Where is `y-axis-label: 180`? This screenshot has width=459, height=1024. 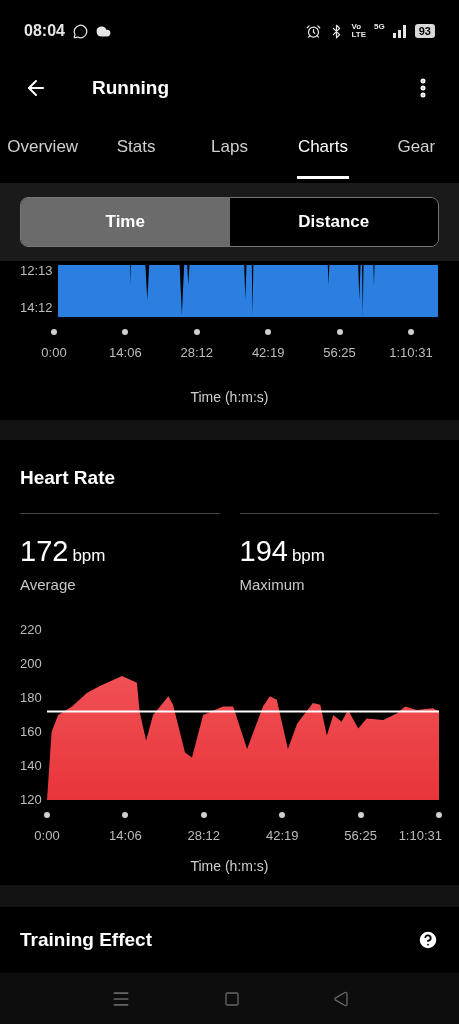
y-axis-label: 180 is located at coordinates (31, 698).